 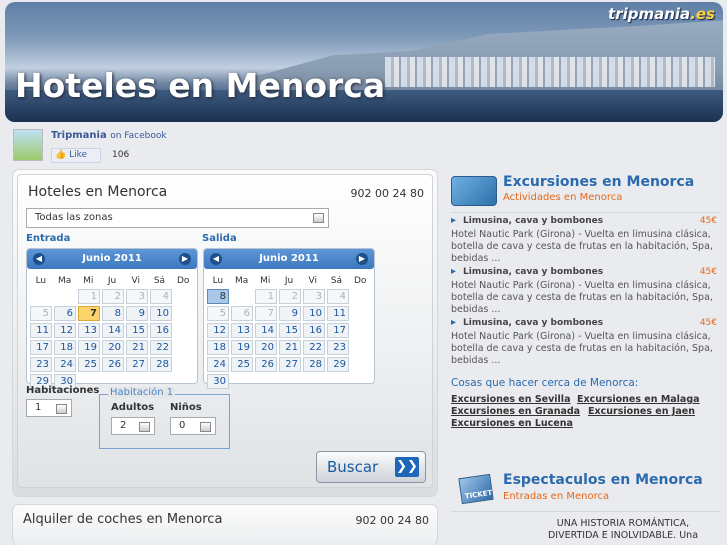 I want to click on link-jaen: Excursiones en Jaen, so click(x=641, y=411).